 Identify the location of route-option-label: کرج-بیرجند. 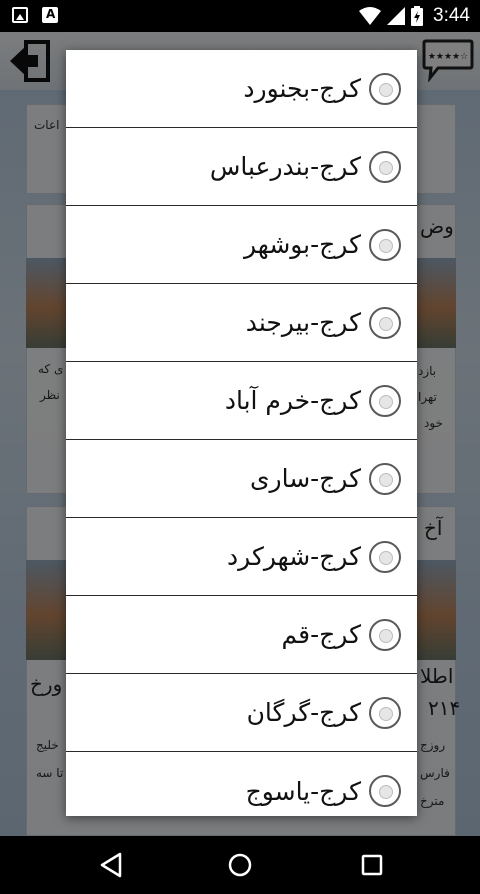
(303, 322).